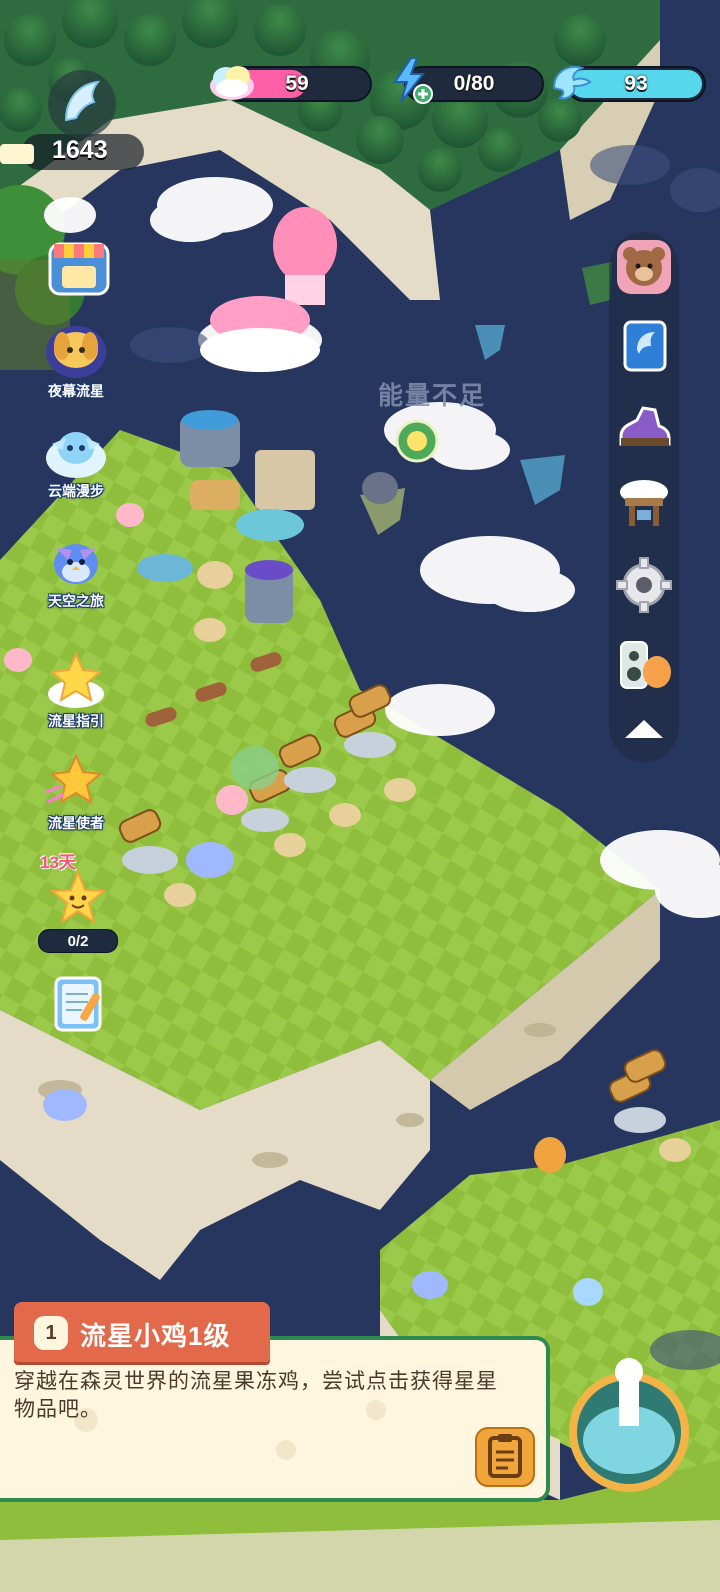 The height and width of the screenshot is (1592, 720). I want to click on feature-label: 云端漫步, so click(76, 491).